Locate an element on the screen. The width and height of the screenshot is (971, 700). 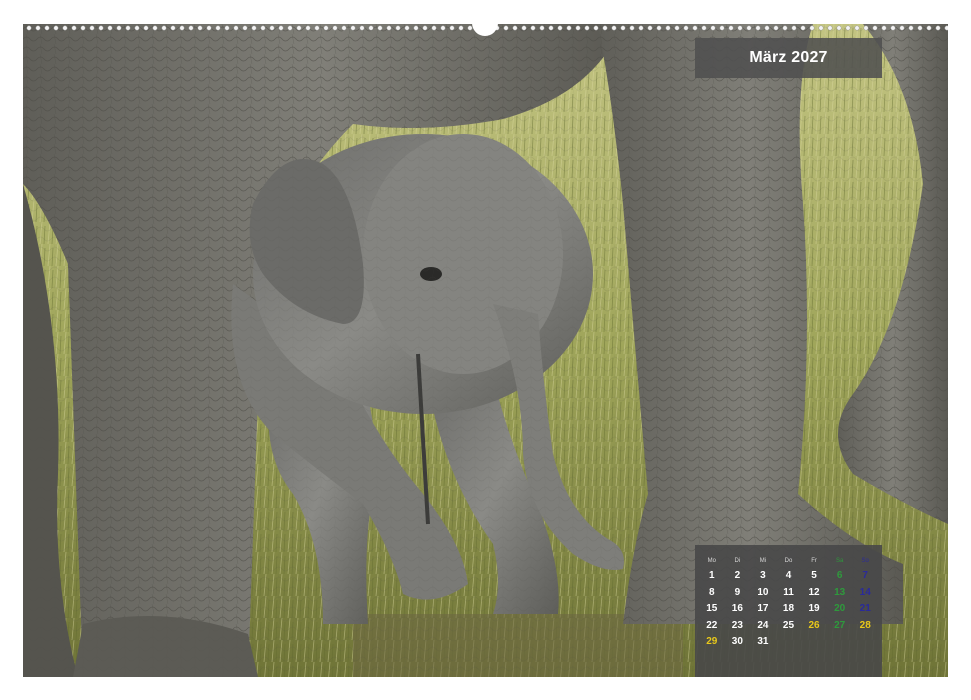
weekday-label: So is located at coordinates (865, 561).